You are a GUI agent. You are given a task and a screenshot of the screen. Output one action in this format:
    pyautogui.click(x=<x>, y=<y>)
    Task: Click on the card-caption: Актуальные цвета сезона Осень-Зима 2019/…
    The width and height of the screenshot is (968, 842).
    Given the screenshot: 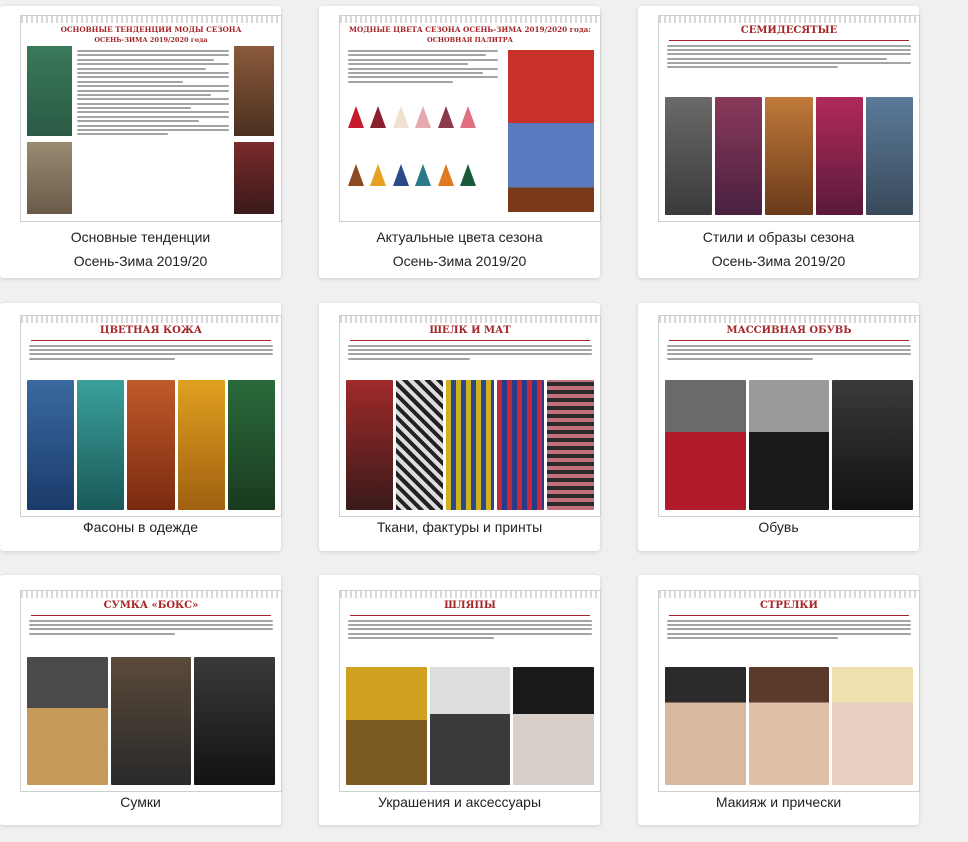 What is the action you would take?
    pyautogui.click(x=459, y=249)
    